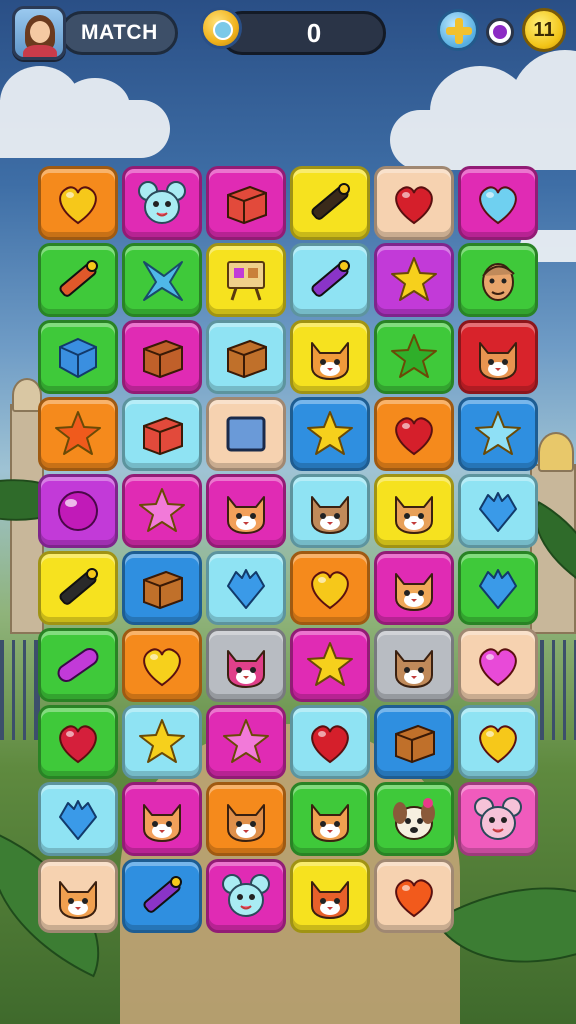 This screenshot has width=576, height=1024. What do you see at coordinates (303, 33) in the screenshot?
I see `score-counter: 0` at bounding box center [303, 33].